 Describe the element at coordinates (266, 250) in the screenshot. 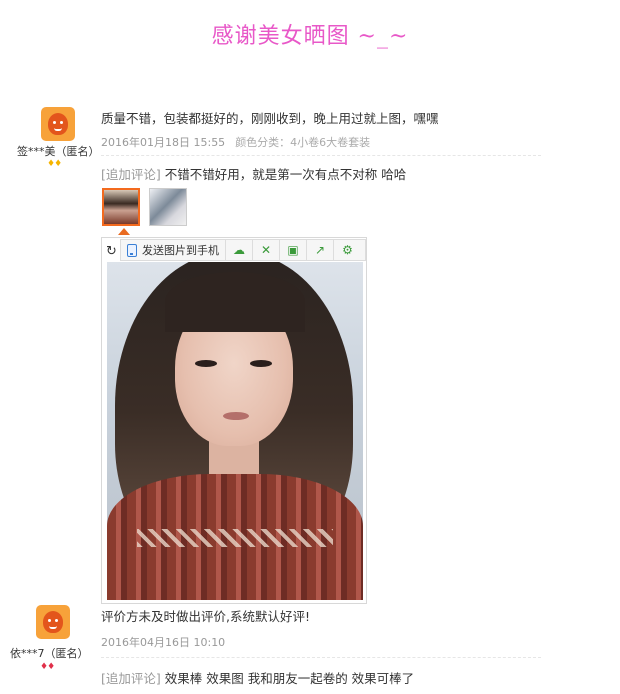

I see `expand-icon: ✕` at that location.